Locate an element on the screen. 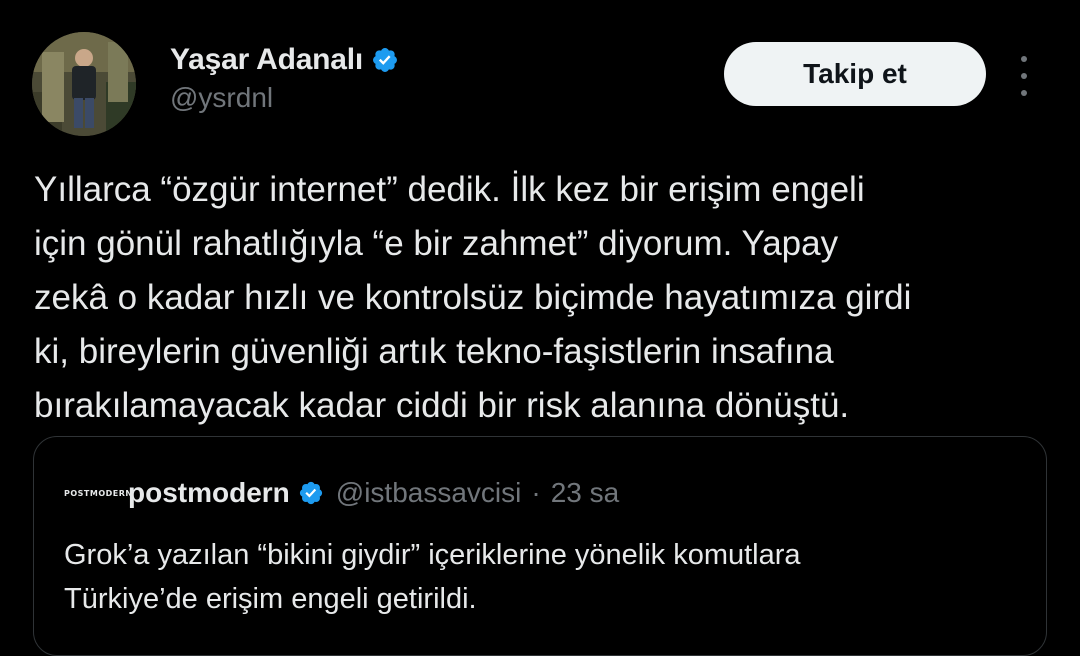 The width and height of the screenshot is (1080, 656). quoted-display-name: postmodern is located at coordinates (209, 493).